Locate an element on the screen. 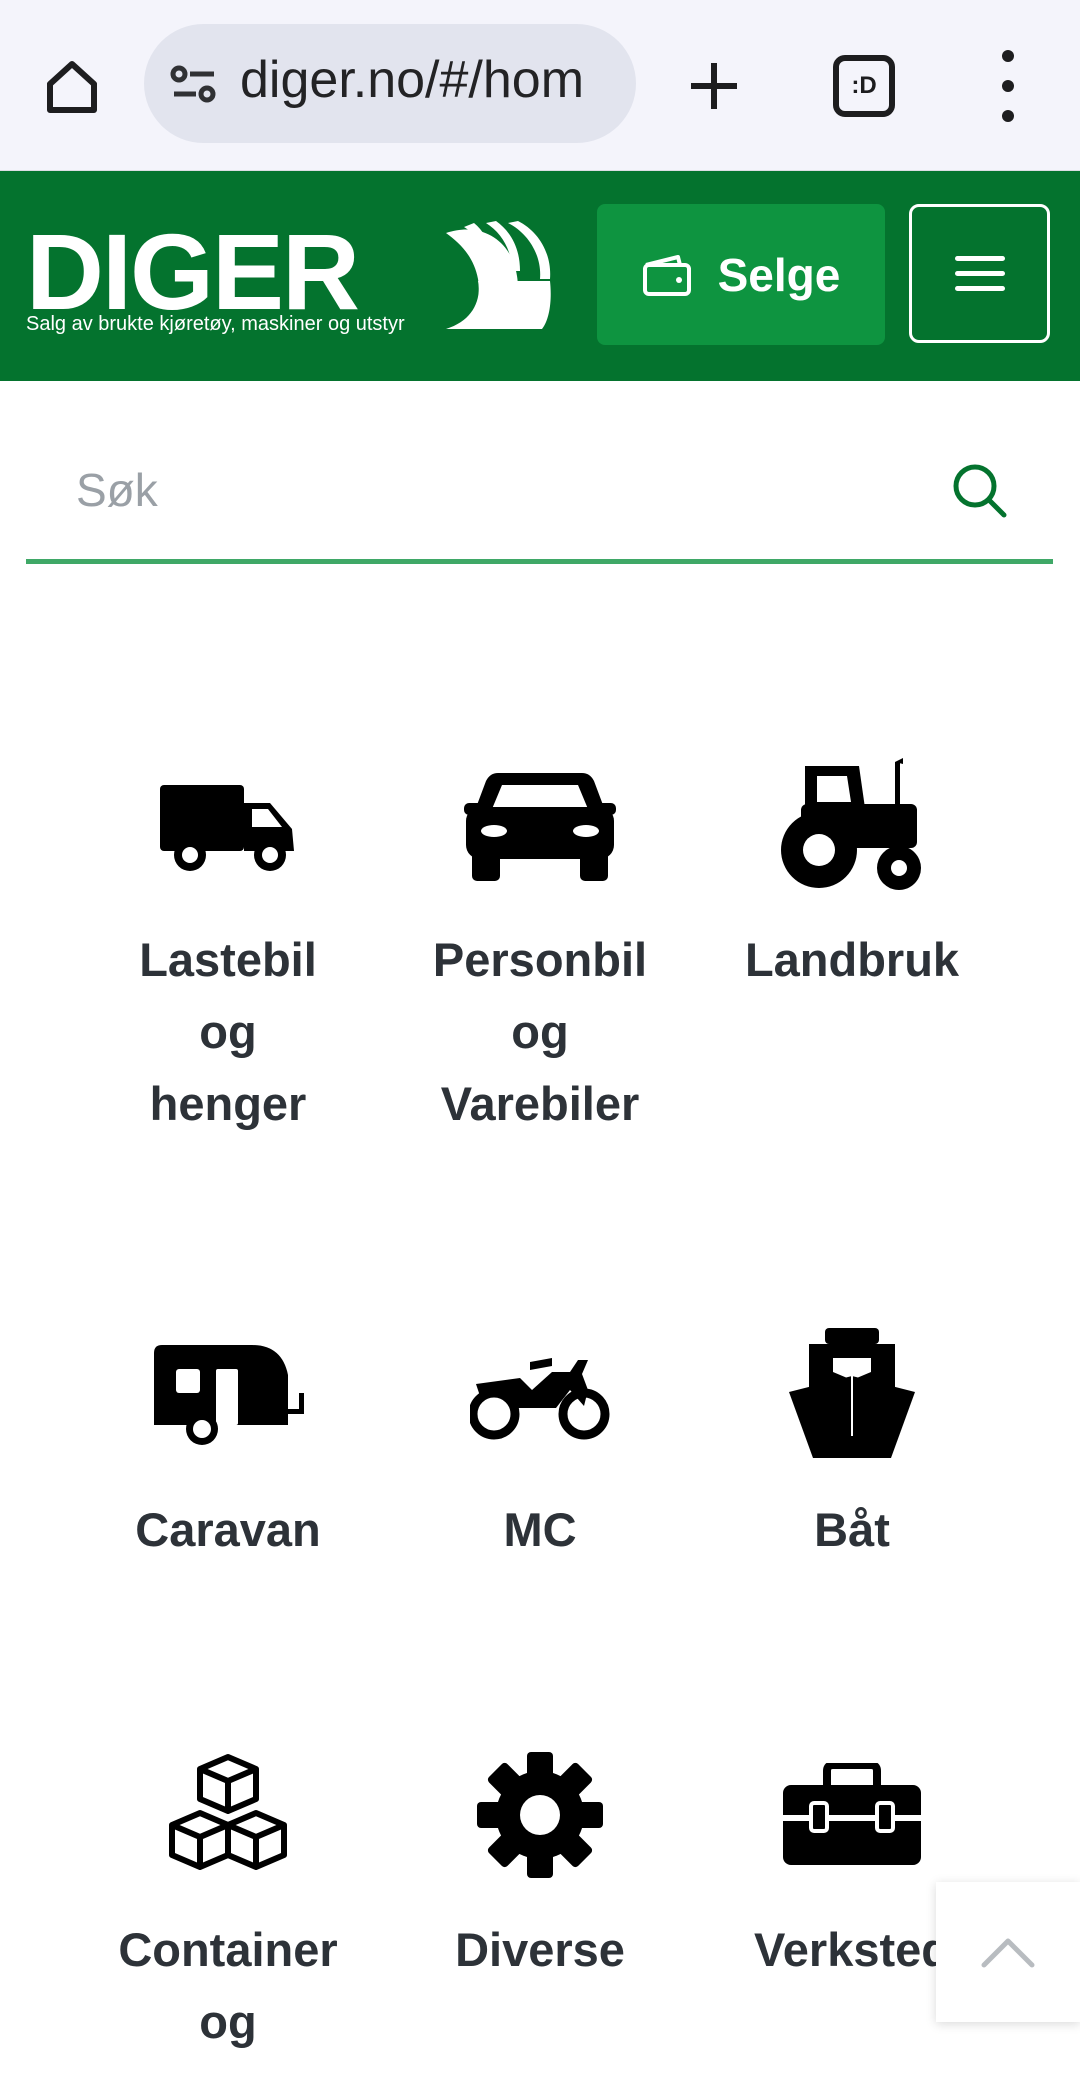 This screenshot has width=1080, height=2097. category-diverse: Diverse is located at coordinates (540, 1863).